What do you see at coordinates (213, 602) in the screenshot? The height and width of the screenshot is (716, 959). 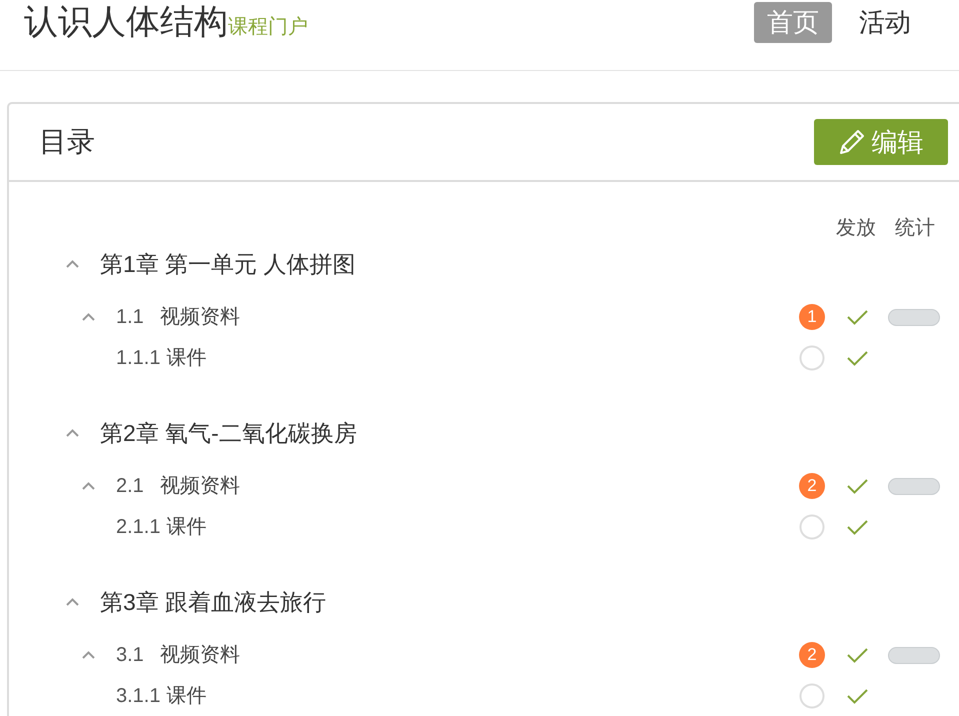 I see `chapter-title: 第3章 跟着血液去旅行` at bounding box center [213, 602].